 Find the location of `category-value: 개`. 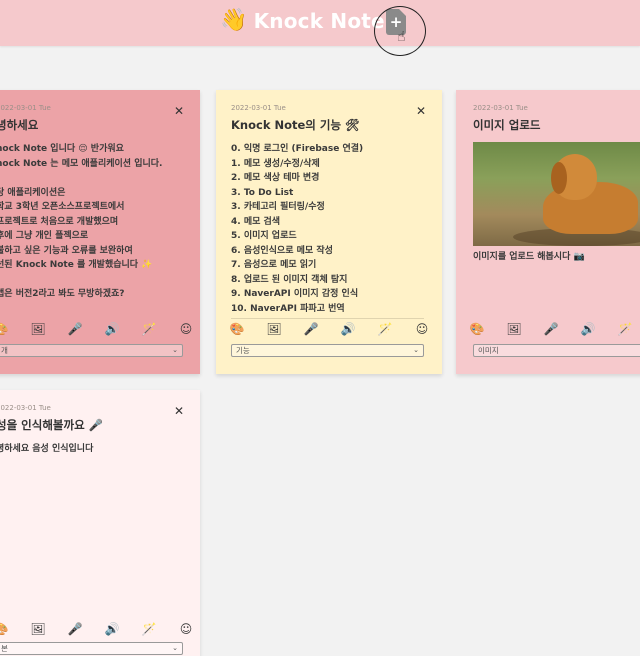

category-value: 개 is located at coordinates (4, 350).